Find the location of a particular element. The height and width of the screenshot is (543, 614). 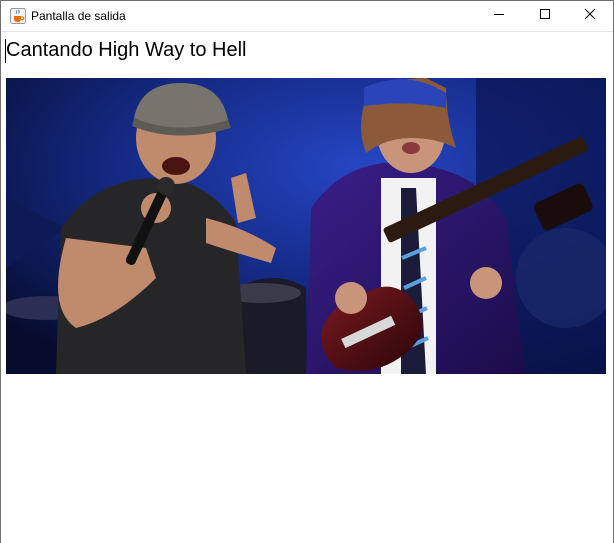

close-icon is located at coordinates (590, 16).